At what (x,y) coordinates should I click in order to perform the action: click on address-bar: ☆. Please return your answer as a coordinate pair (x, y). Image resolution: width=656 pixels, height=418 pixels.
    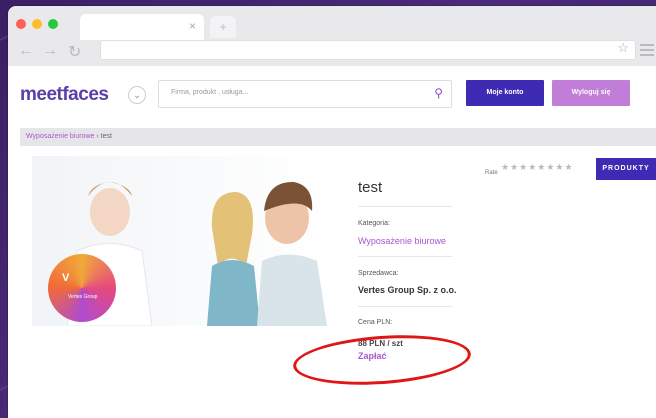
    Looking at the image, I should click on (368, 50).